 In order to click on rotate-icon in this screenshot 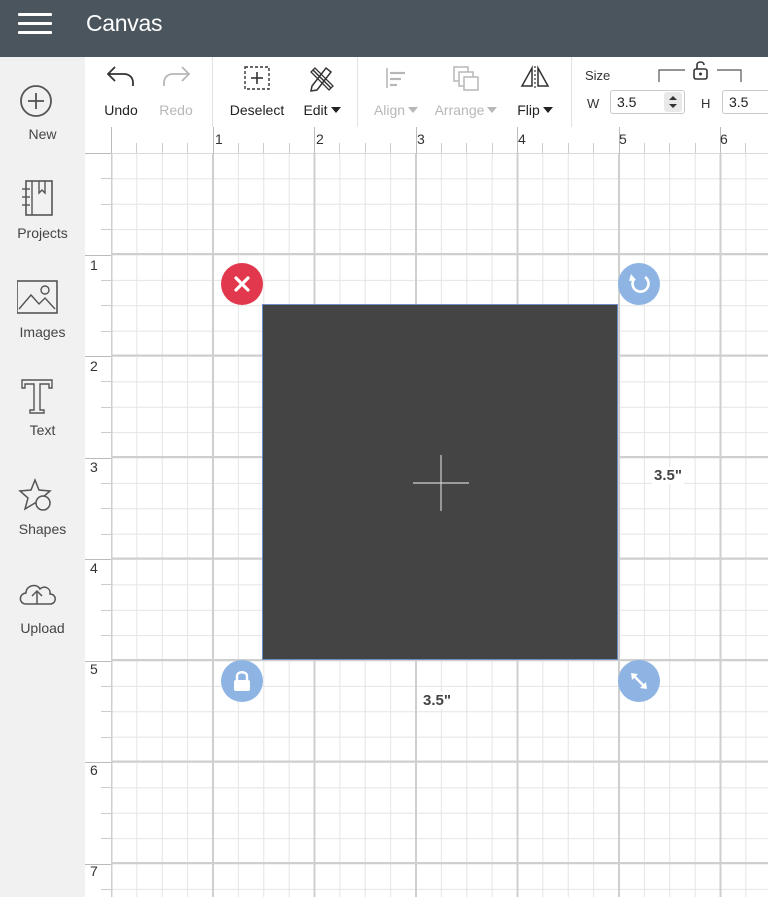, I will do `click(639, 283)`.